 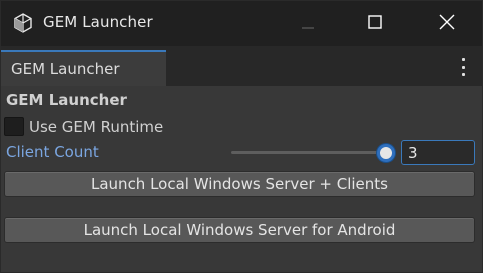 I want to click on maximize-icon, so click(x=375, y=23).